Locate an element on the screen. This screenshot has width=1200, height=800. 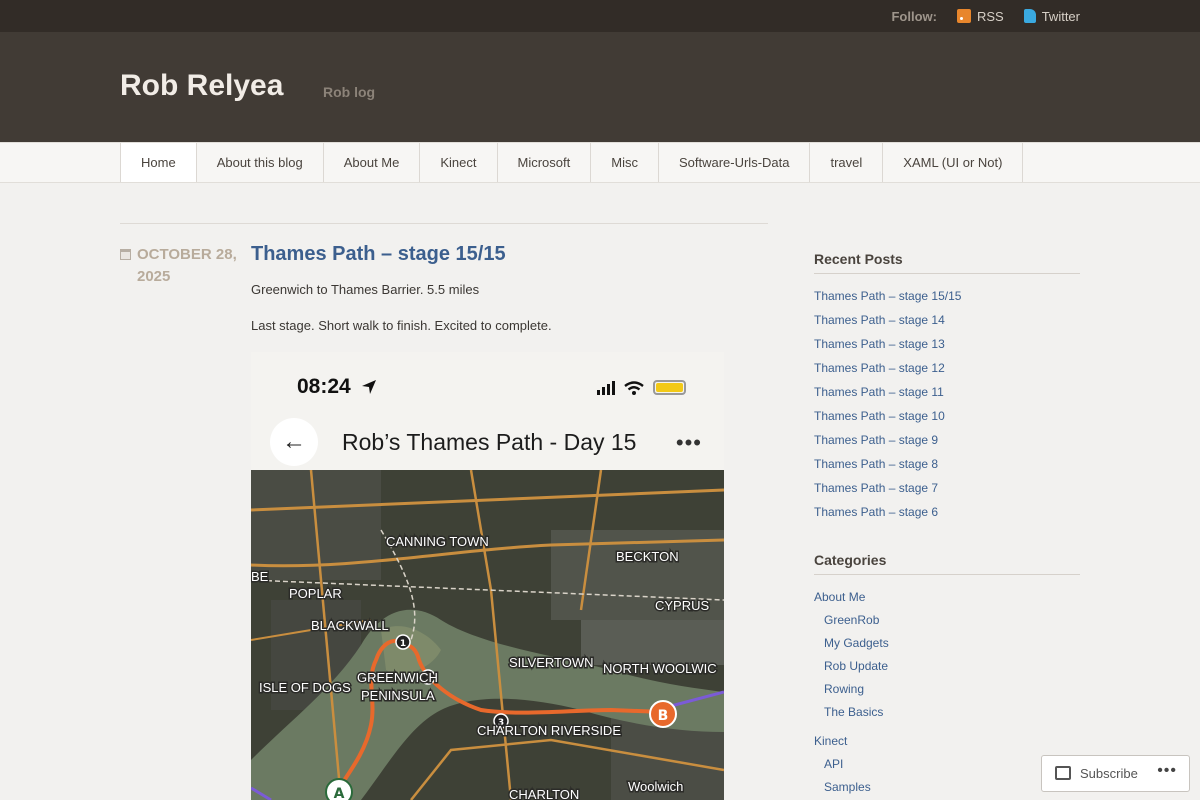
rss-icon is located at coordinates (963, 16).